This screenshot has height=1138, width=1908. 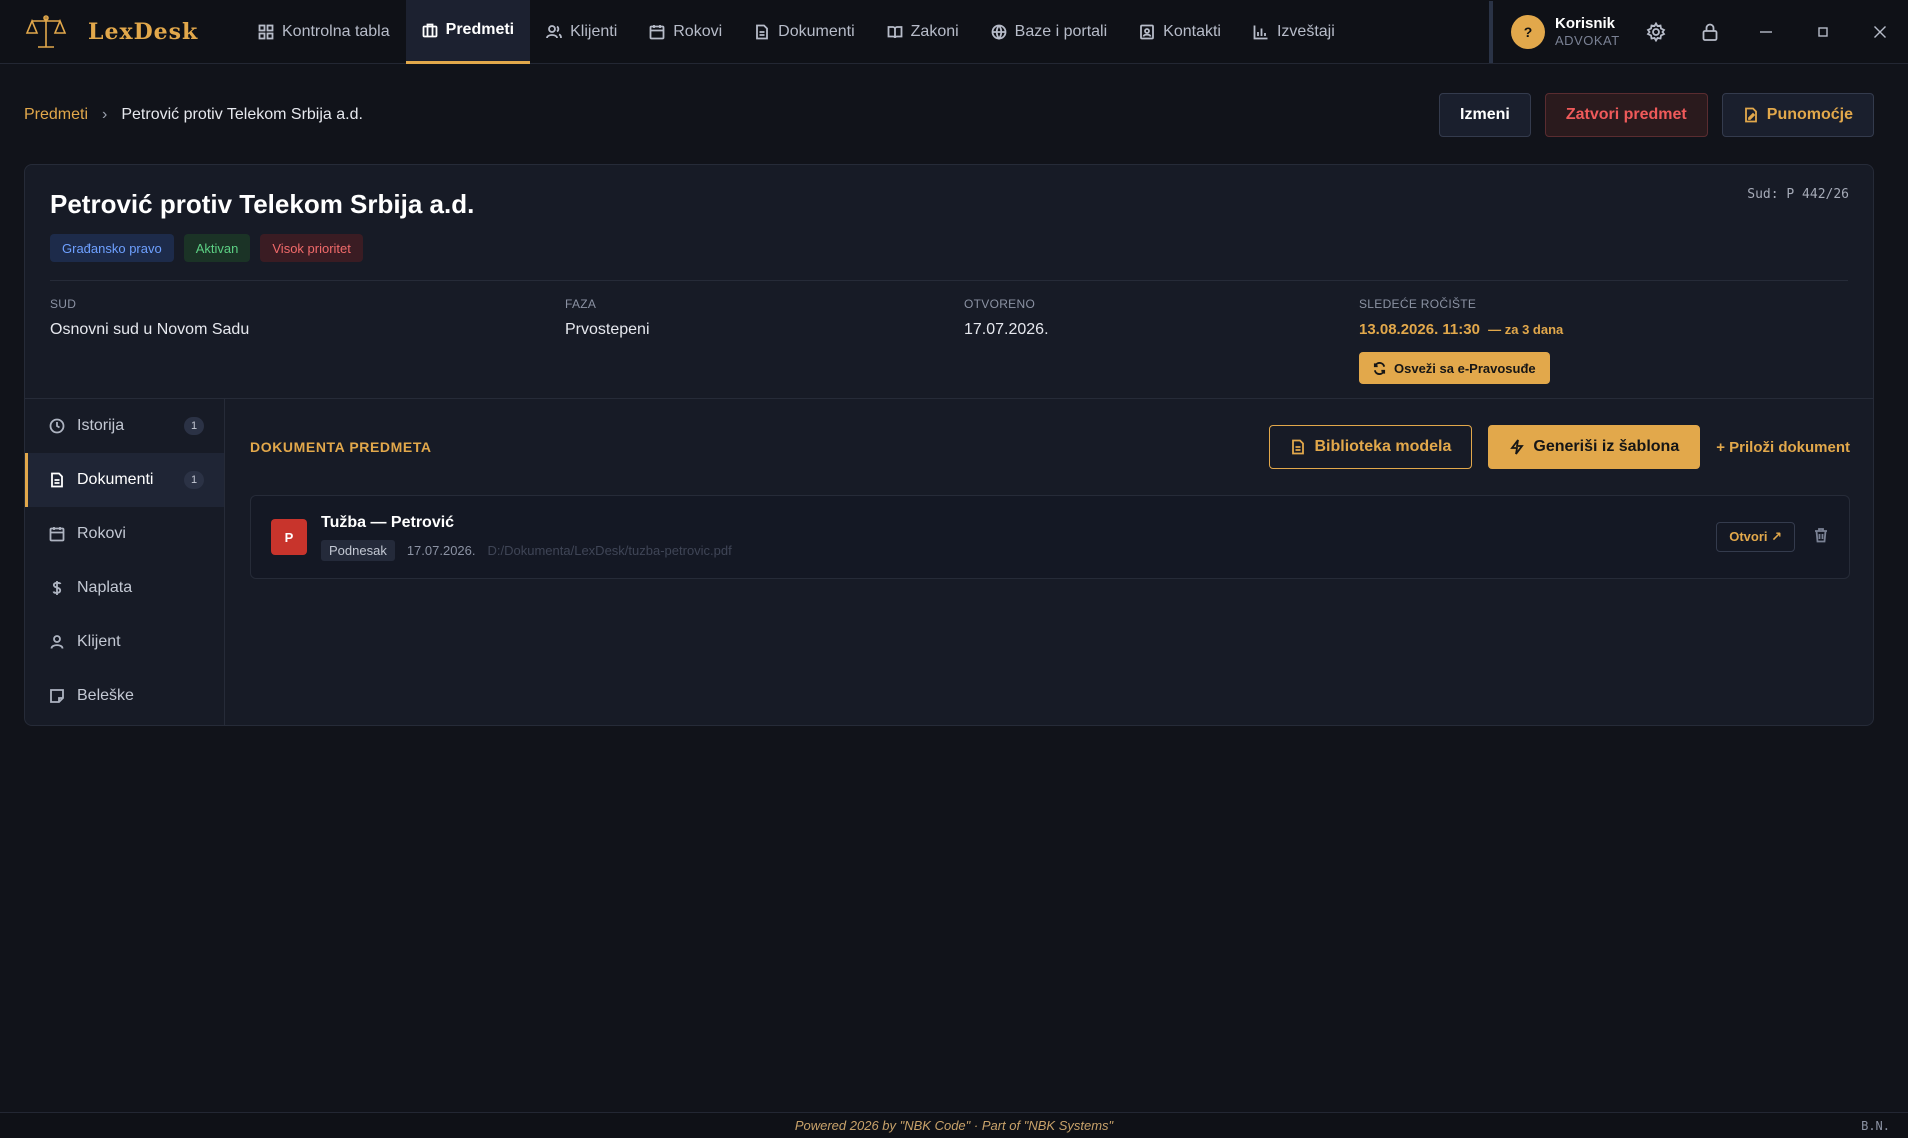 I want to click on tab-naplata: Naplata, so click(x=124, y=588).